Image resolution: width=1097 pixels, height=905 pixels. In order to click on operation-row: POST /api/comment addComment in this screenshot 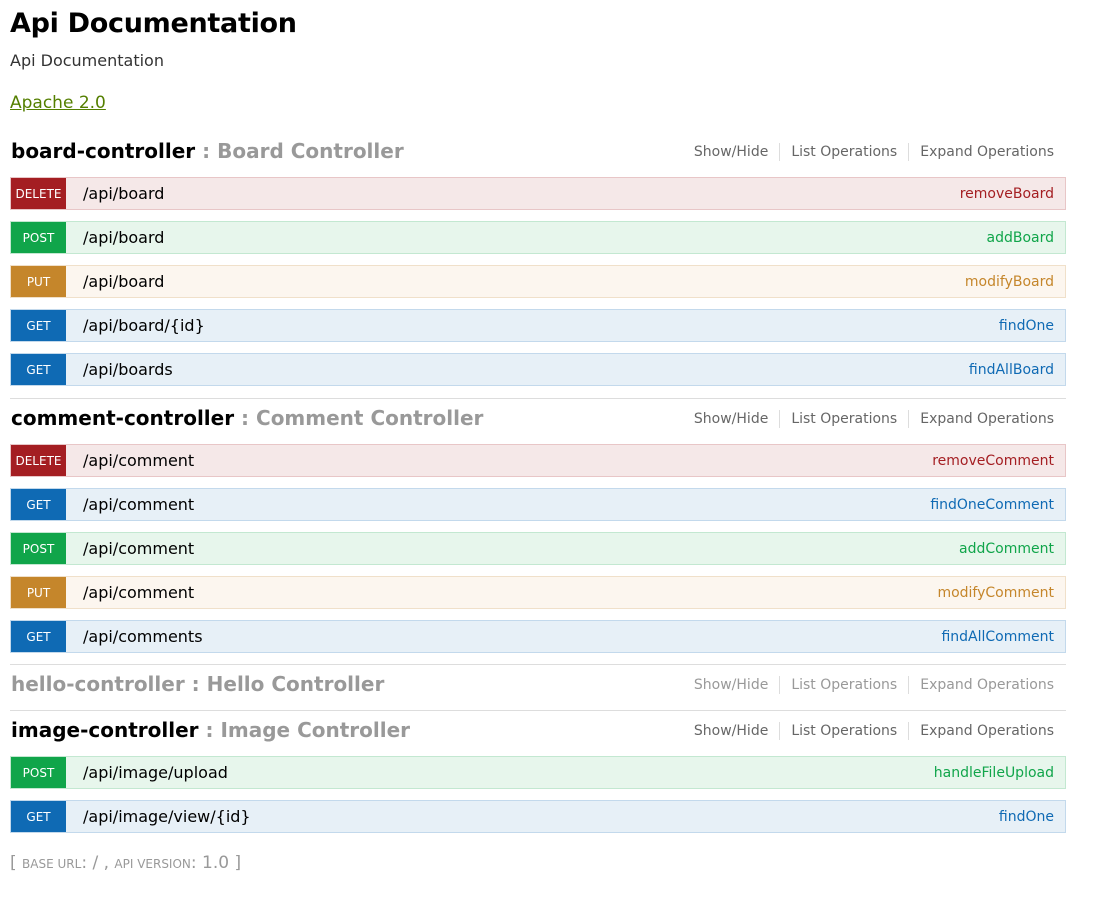, I will do `click(538, 548)`.